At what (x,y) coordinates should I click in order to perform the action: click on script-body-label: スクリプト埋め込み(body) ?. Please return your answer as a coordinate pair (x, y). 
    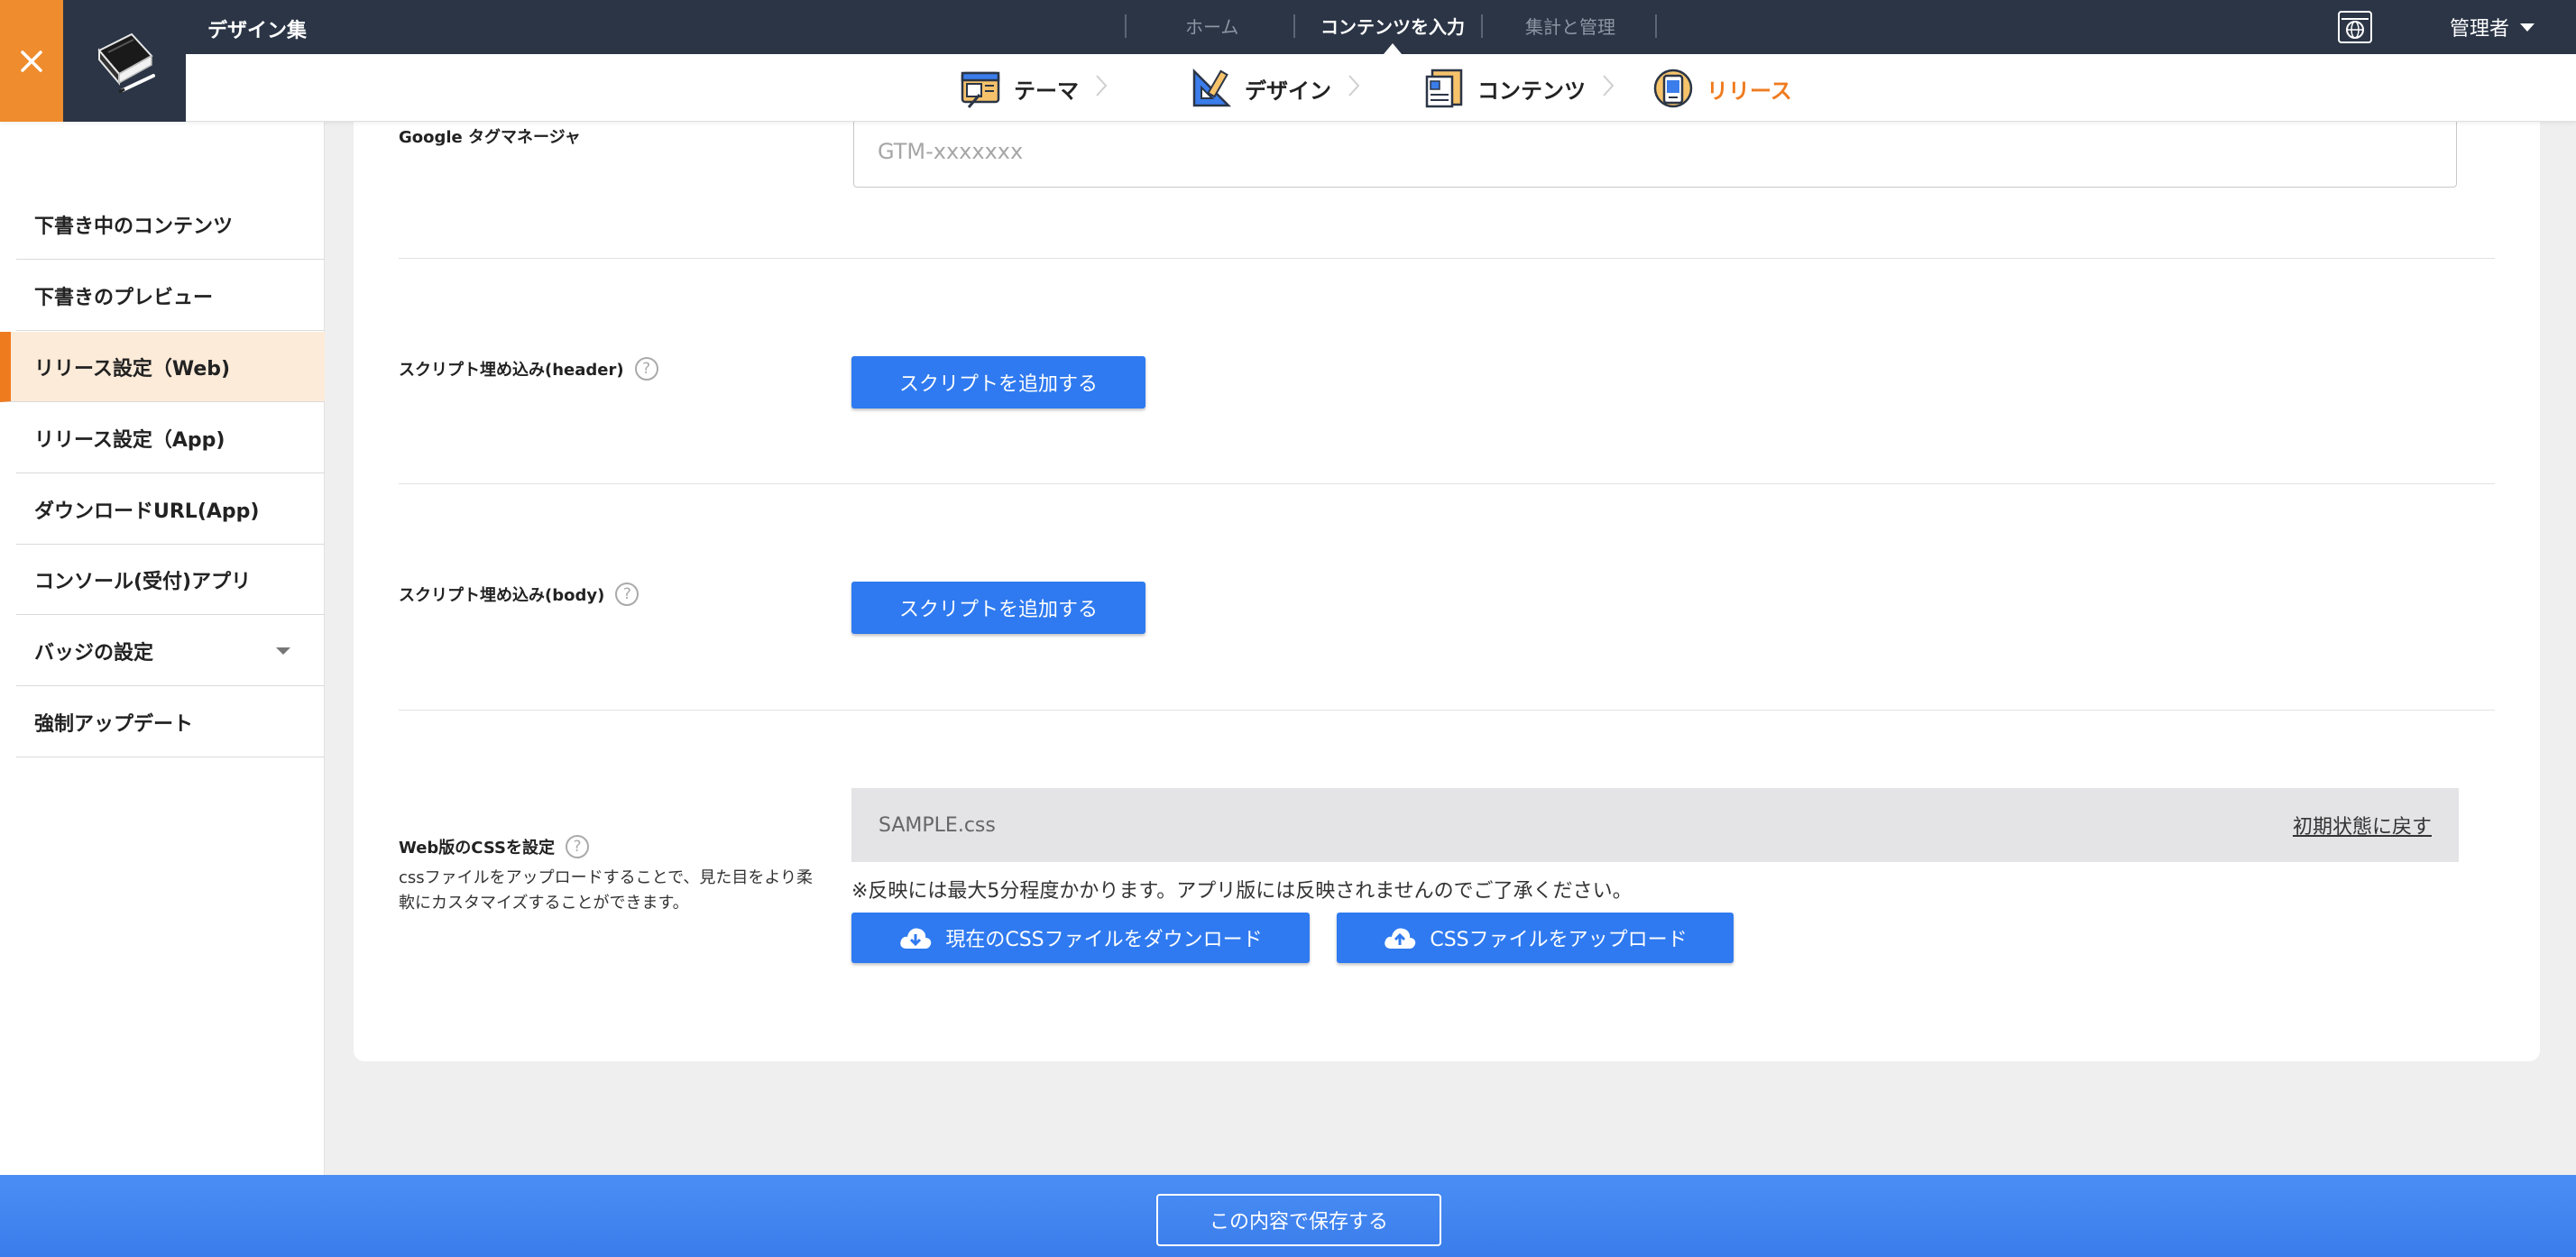
    Looking at the image, I should click on (519, 594).